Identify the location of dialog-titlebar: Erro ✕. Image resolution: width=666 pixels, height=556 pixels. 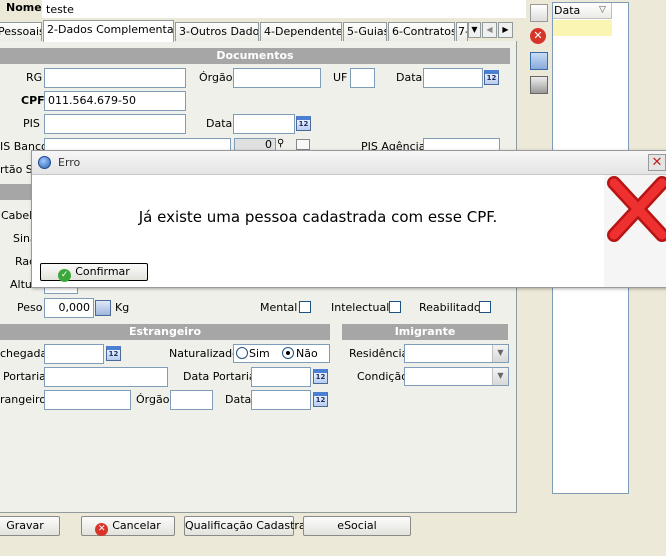
(349, 163).